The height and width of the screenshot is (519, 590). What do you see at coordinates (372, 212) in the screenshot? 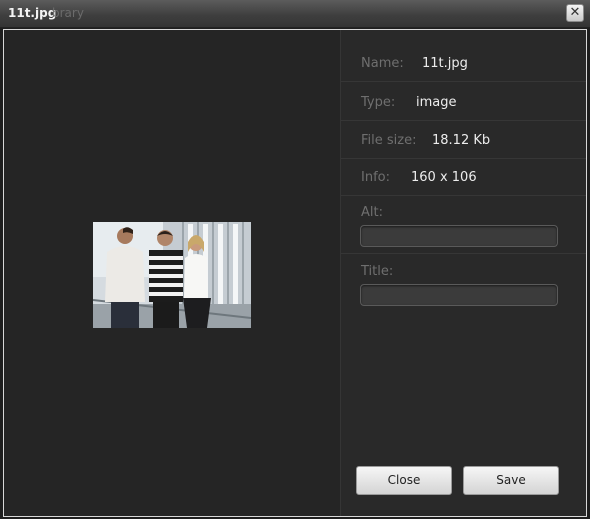
I see `alt-label: Alt:` at bounding box center [372, 212].